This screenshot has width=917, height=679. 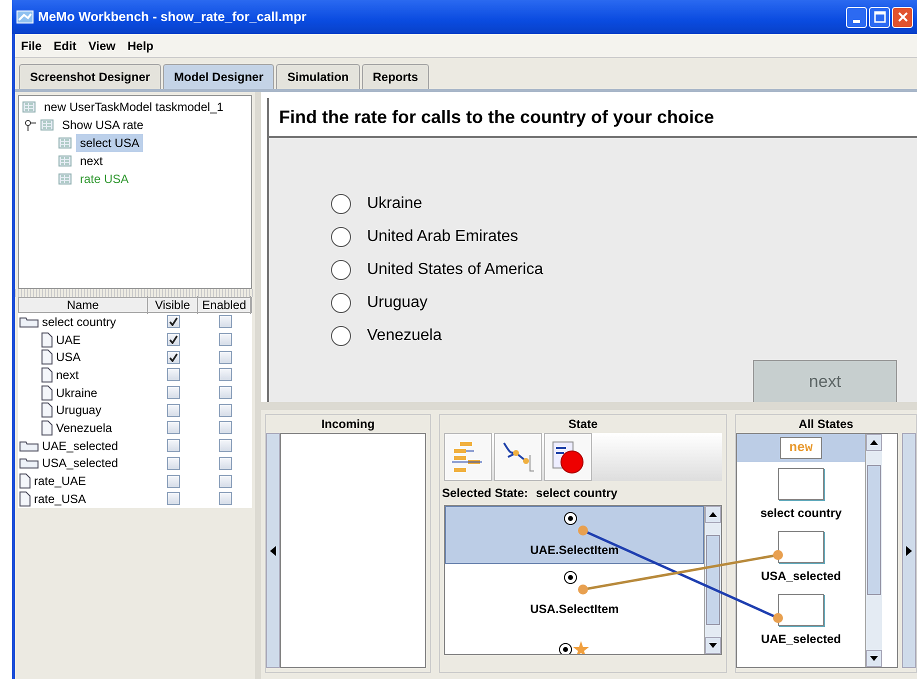 I want to click on column-header: Enabled, so click(x=224, y=305).